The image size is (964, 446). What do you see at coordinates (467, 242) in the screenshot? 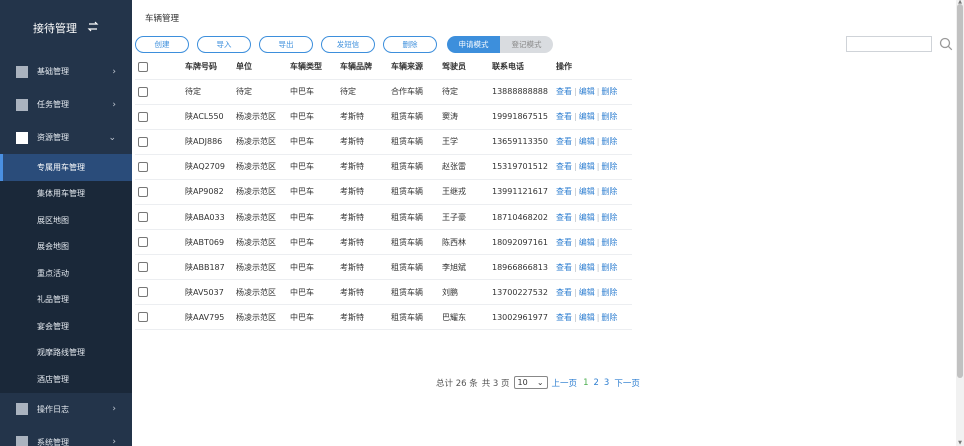
I see `table-cell: 陈西林` at bounding box center [467, 242].